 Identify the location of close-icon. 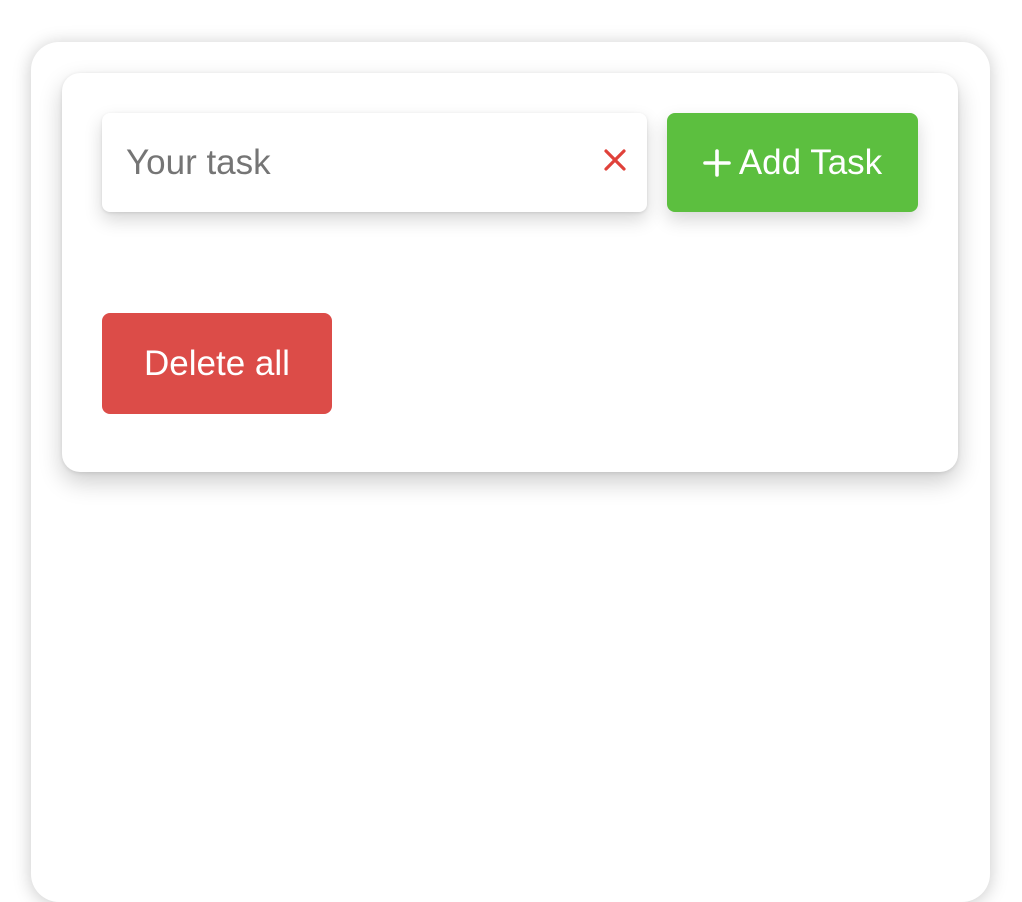
(615, 160).